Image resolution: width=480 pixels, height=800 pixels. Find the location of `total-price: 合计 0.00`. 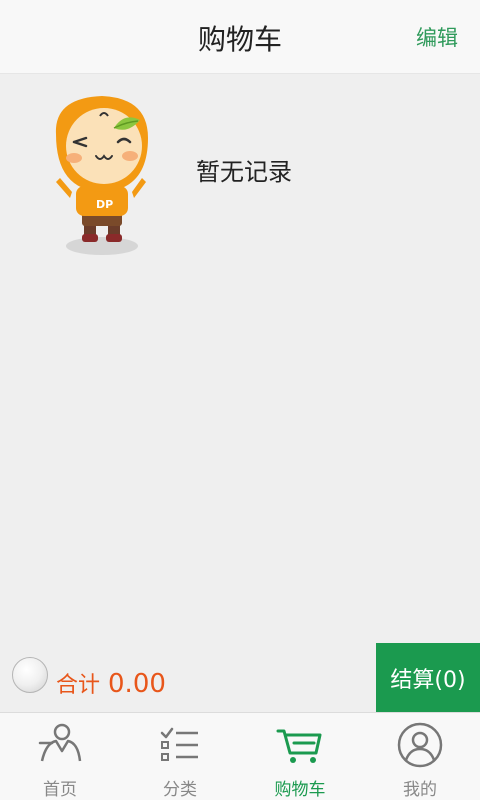

total-price: 合计 0.00 is located at coordinates (111, 683).